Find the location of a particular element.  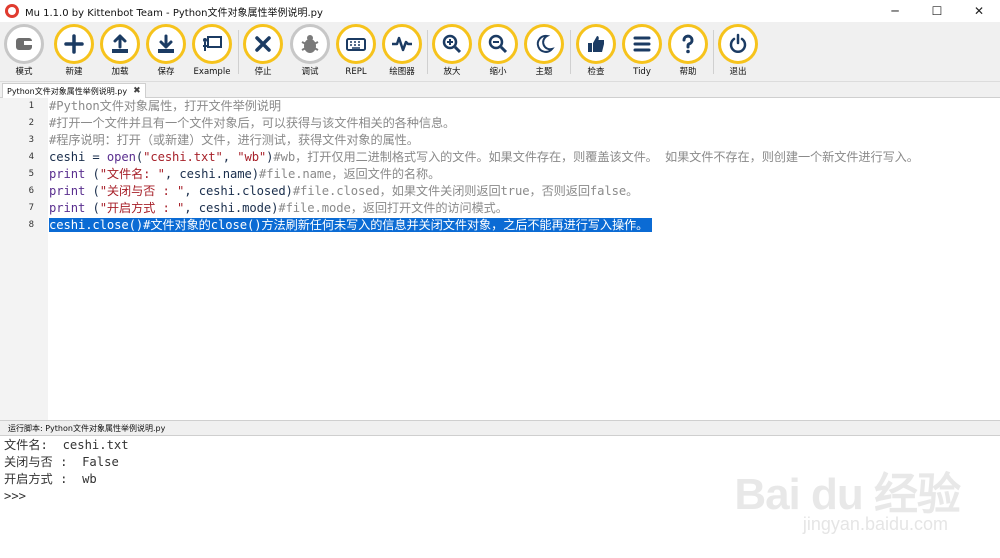

line-number-gutter: 1 2 3 4 5 6 7 8 is located at coordinates (24, 259).